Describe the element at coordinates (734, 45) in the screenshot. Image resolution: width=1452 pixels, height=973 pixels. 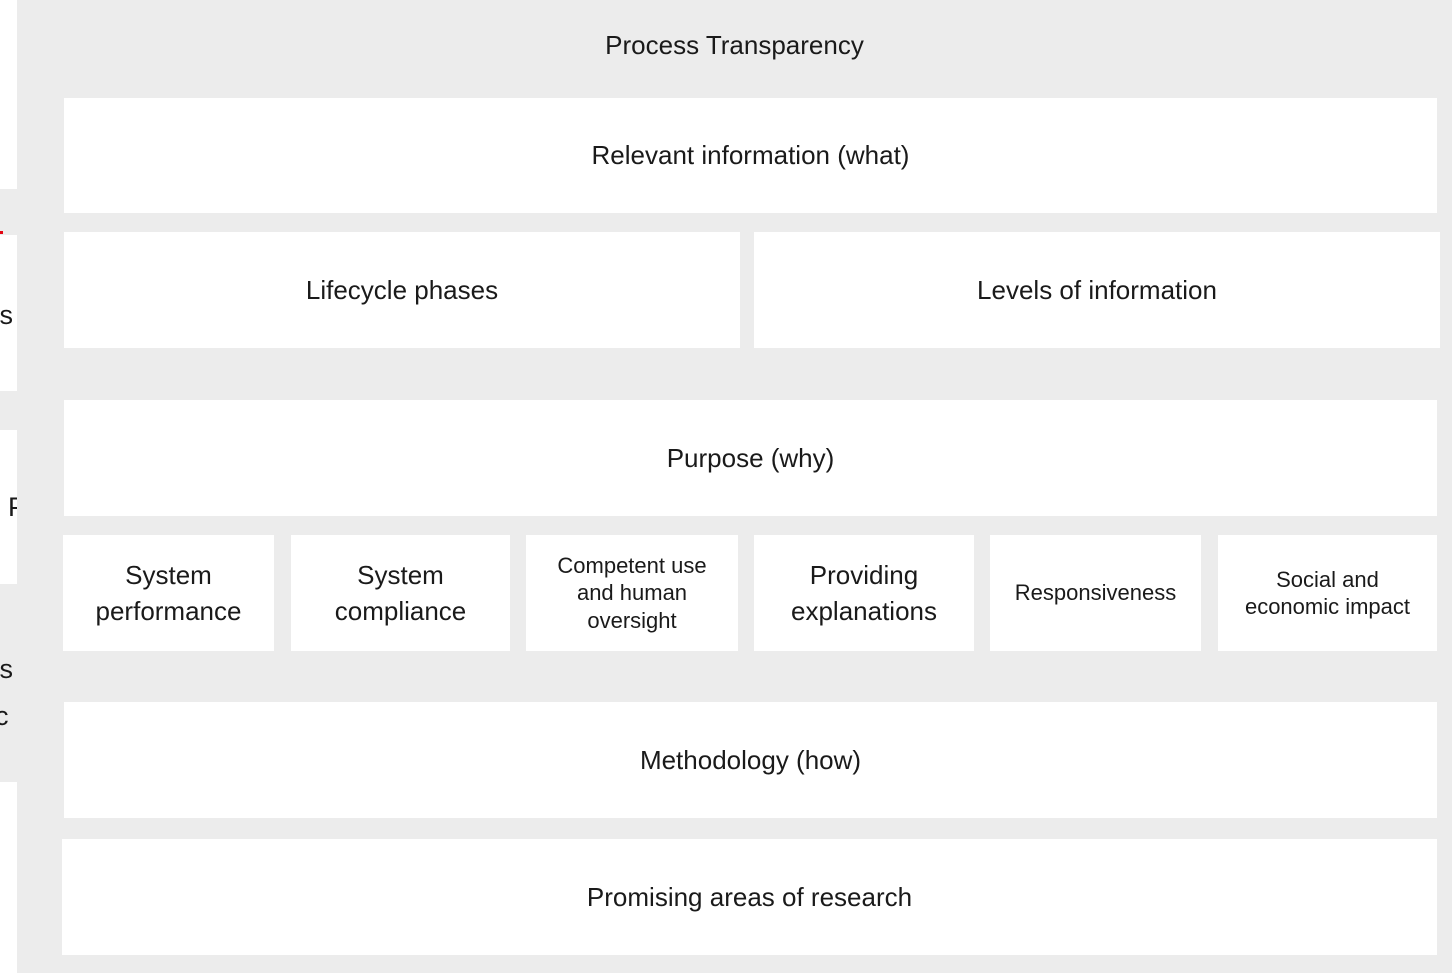
I see `diagram-title: Process Transparency` at that location.